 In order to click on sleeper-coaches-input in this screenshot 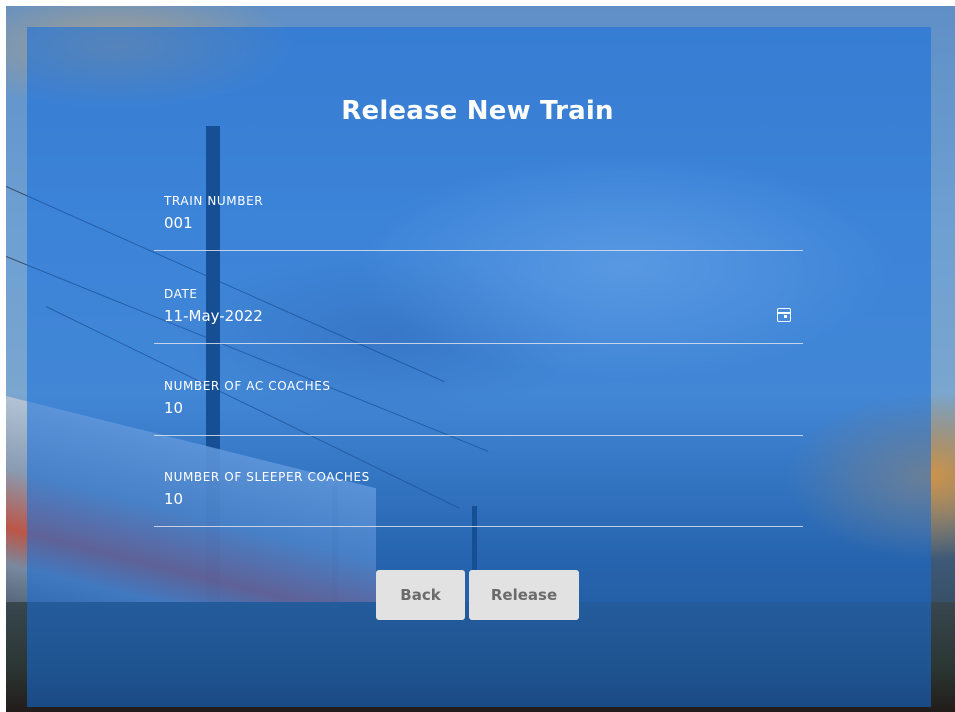, I will do `click(464, 499)`.